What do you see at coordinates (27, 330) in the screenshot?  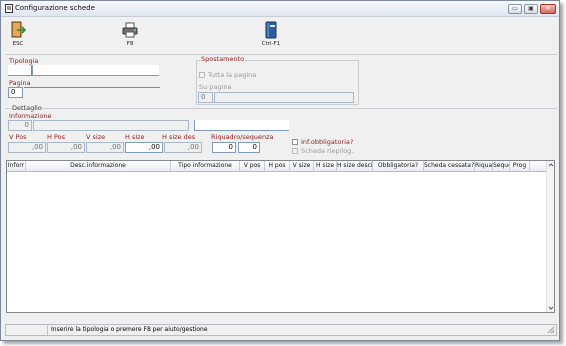 I see `status-left-cell` at bounding box center [27, 330].